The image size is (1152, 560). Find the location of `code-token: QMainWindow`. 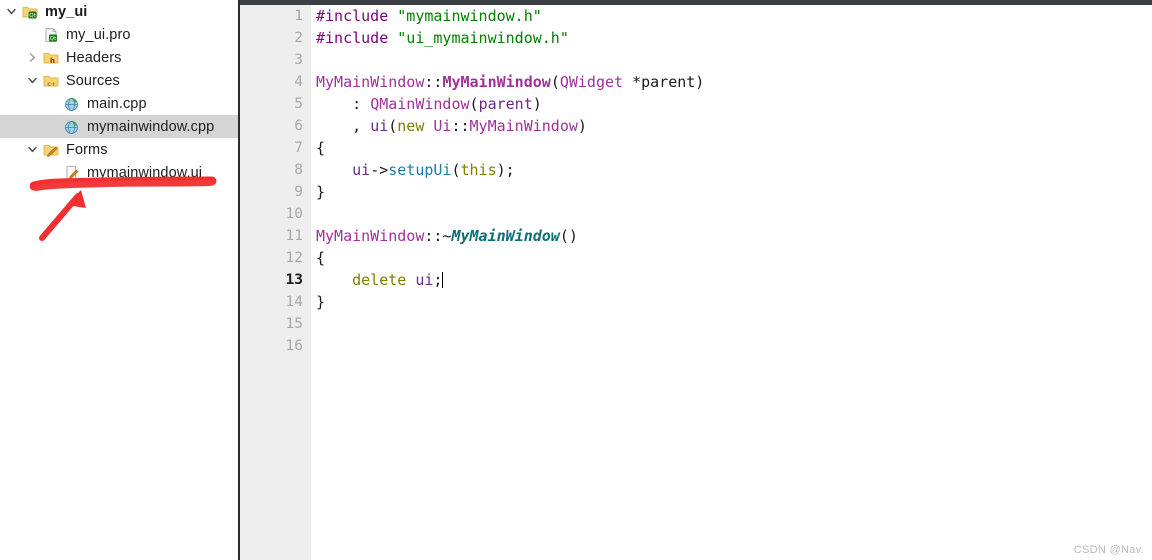

code-token: QMainWindow is located at coordinates (420, 104).